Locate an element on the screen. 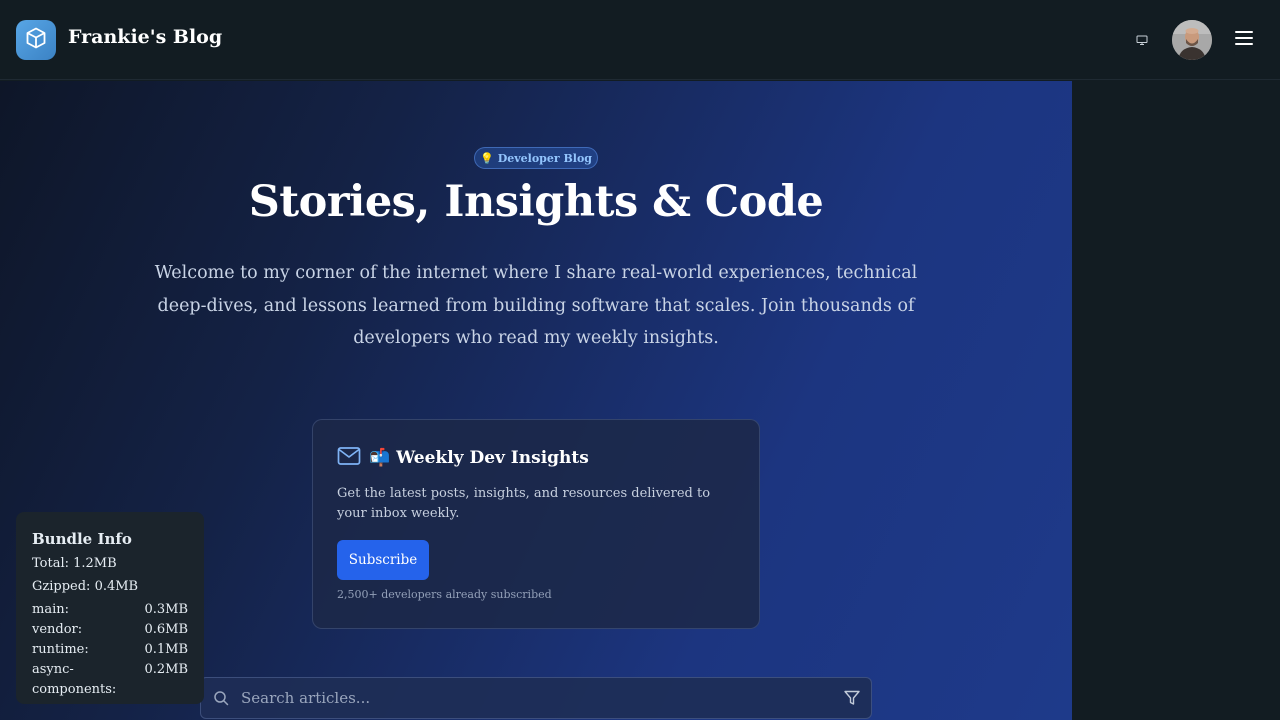  hamburger-menu-icon is located at coordinates (1244, 40).